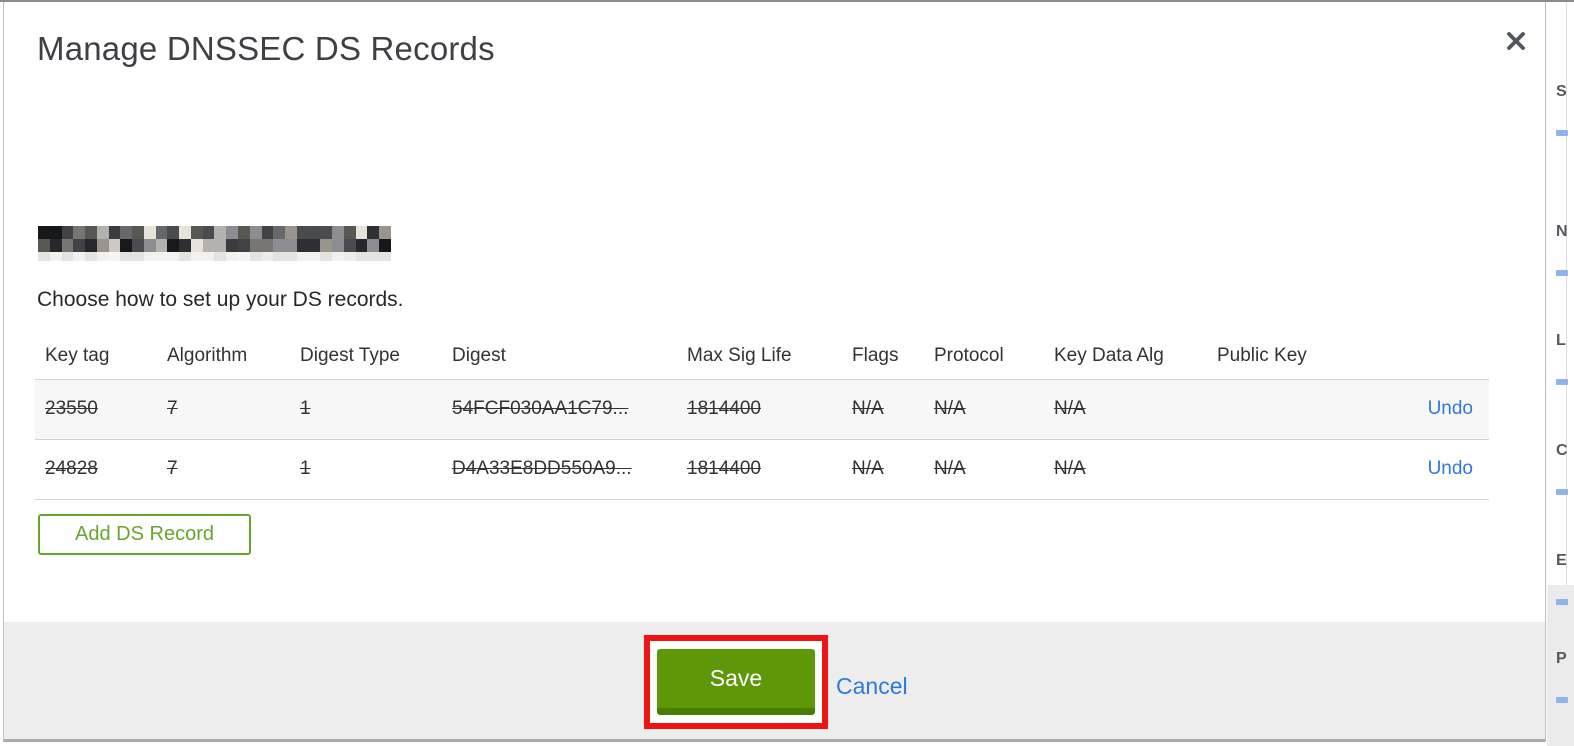  Describe the element at coordinates (71, 408) in the screenshot. I see `key-tag-value: 23550` at that location.